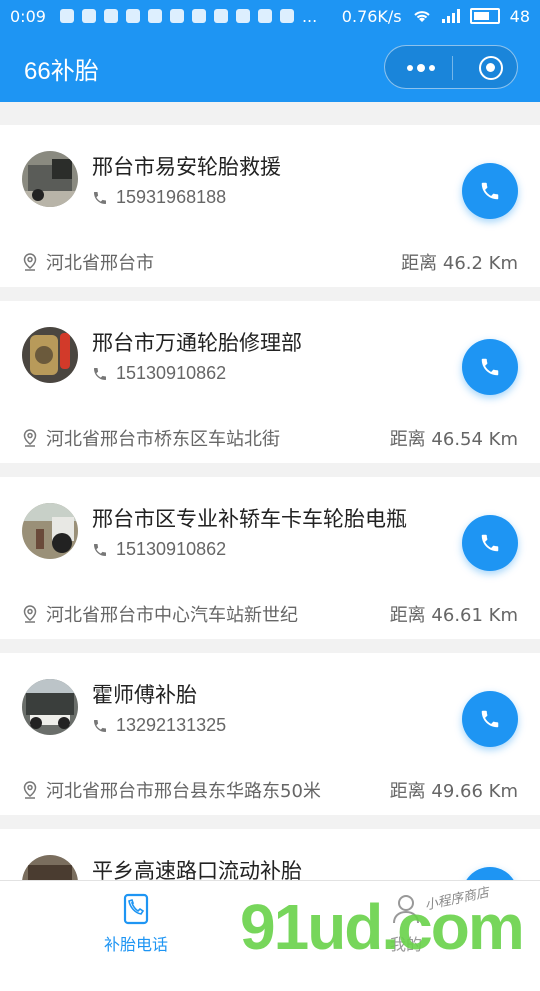 Image resolution: width=540 pixels, height=991 pixels. What do you see at coordinates (144, 695) in the screenshot?
I see `shop-name: 霍师傅补胎` at bounding box center [144, 695].